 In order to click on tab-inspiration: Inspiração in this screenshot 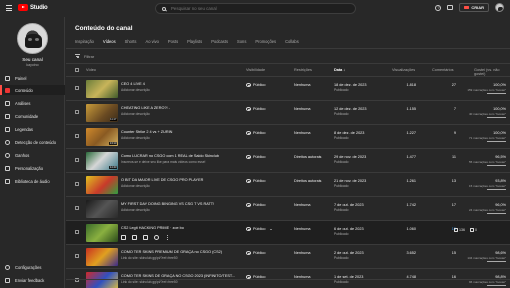, I will do `click(84, 43)`.